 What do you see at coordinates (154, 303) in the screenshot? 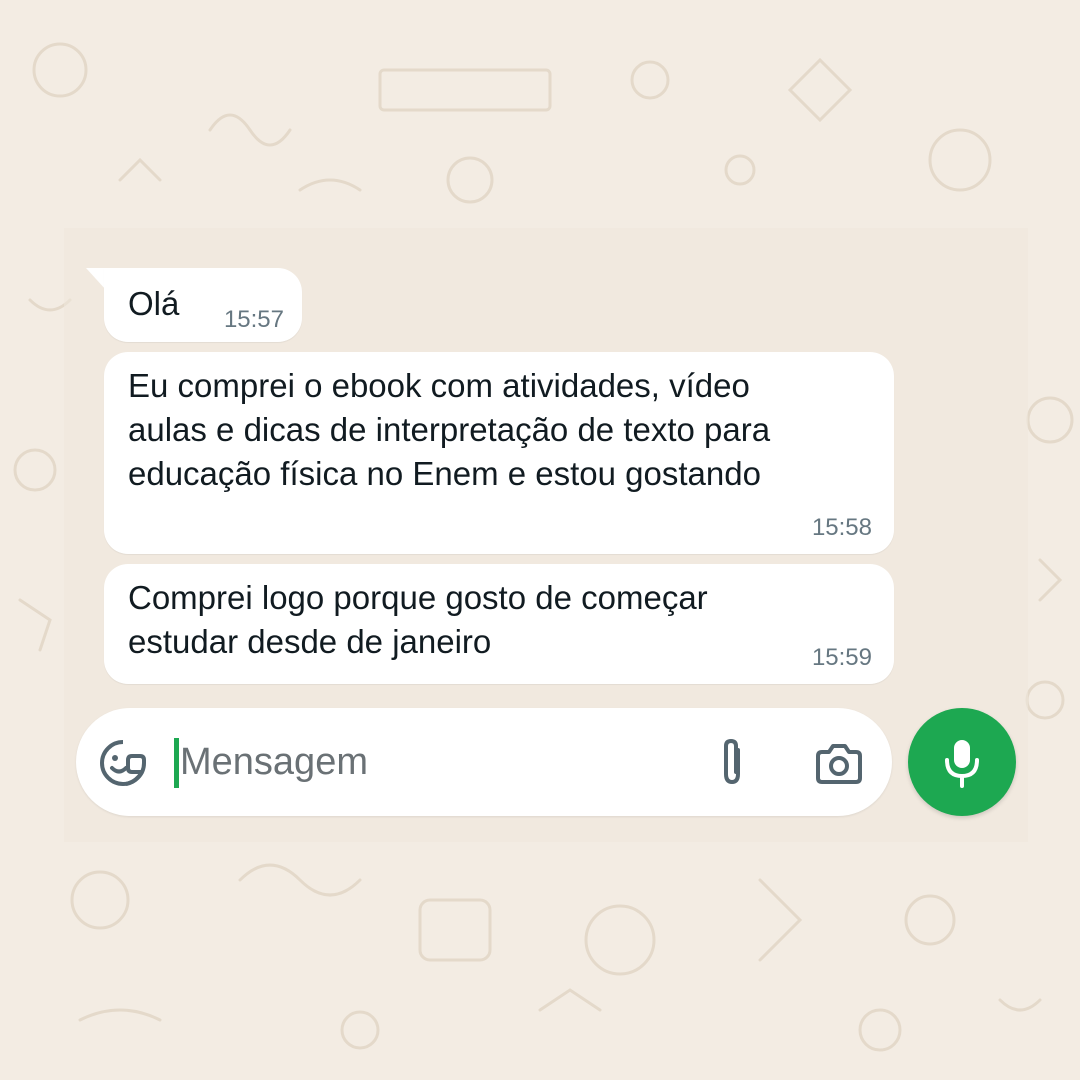
I see `message-text: Olá` at bounding box center [154, 303].